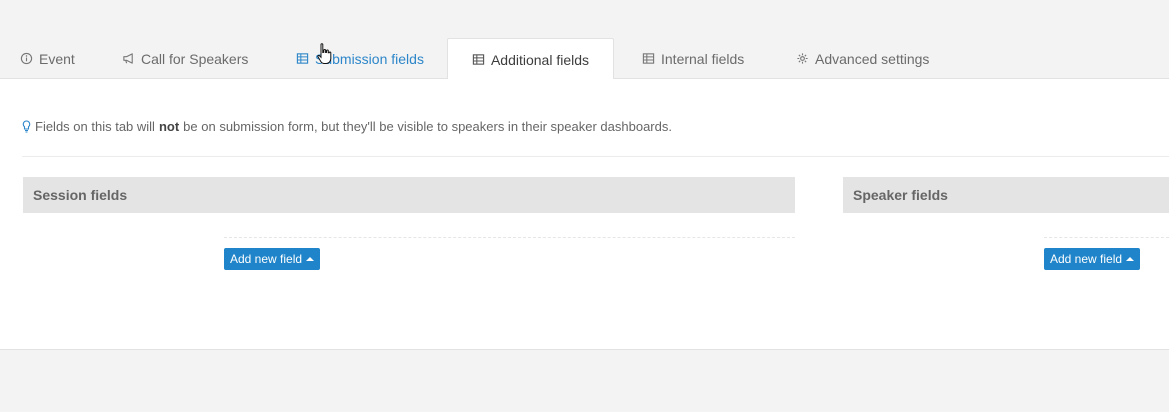  I want to click on session-fields-header: Session fields, so click(409, 195).